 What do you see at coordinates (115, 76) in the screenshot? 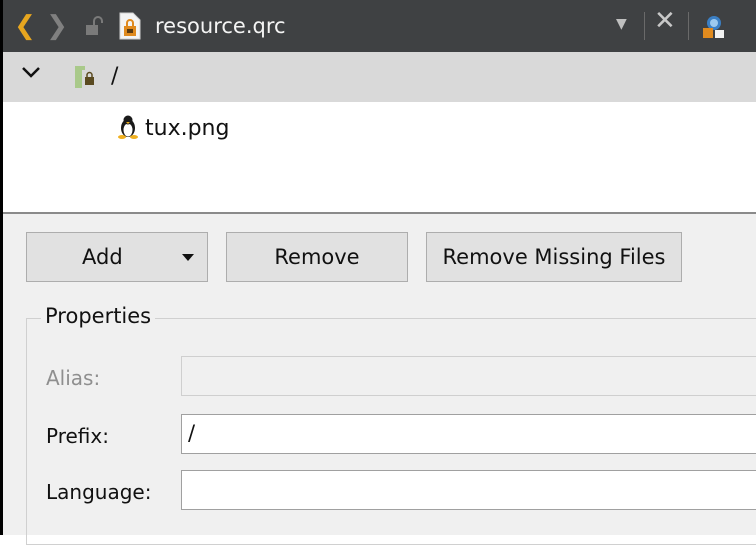
I see `tree-root-label: /` at bounding box center [115, 76].